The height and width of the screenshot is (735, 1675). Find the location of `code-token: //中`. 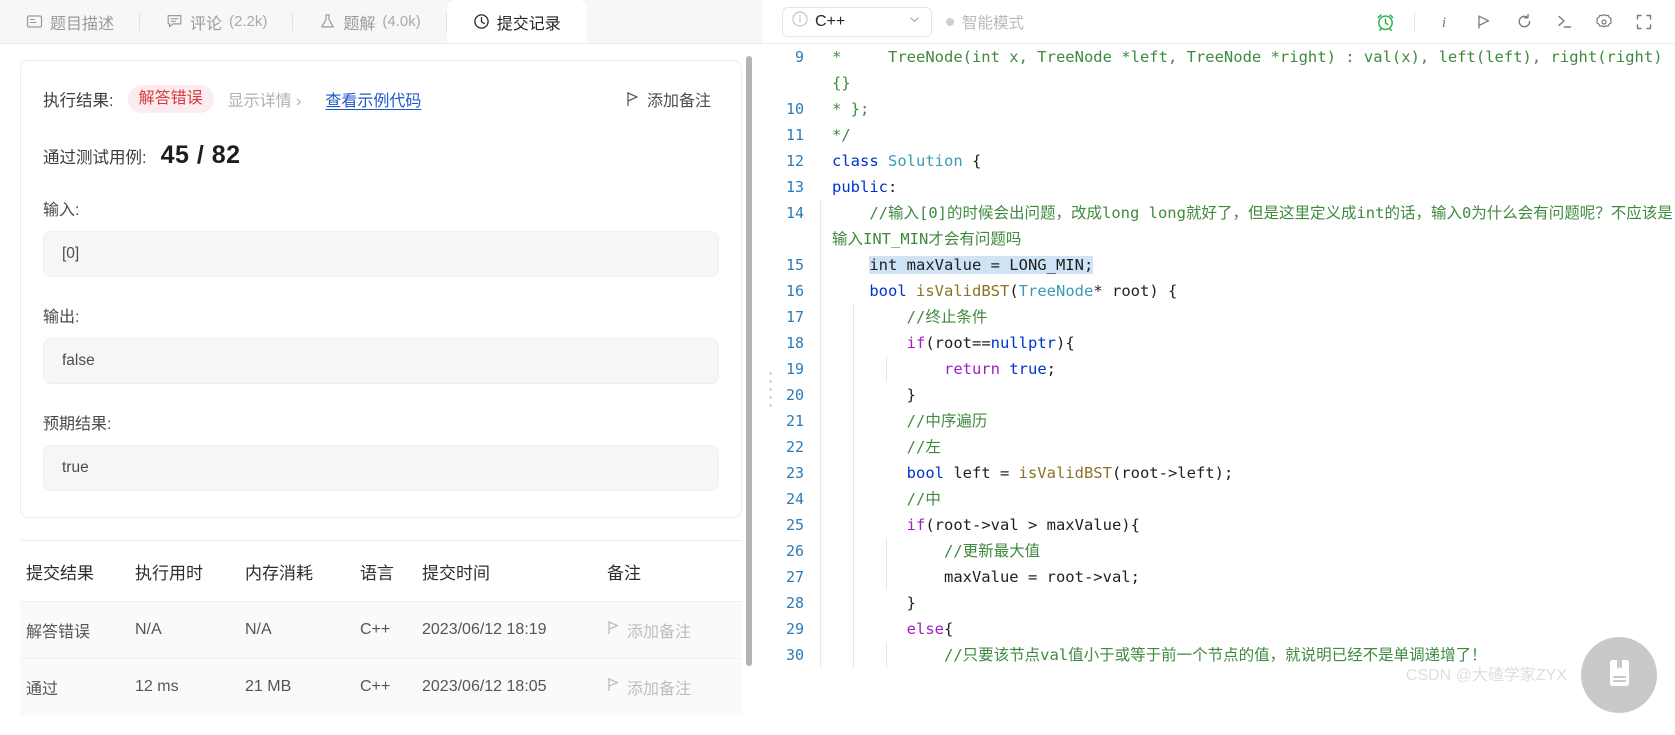

code-token: //中 is located at coordinates (886, 499).